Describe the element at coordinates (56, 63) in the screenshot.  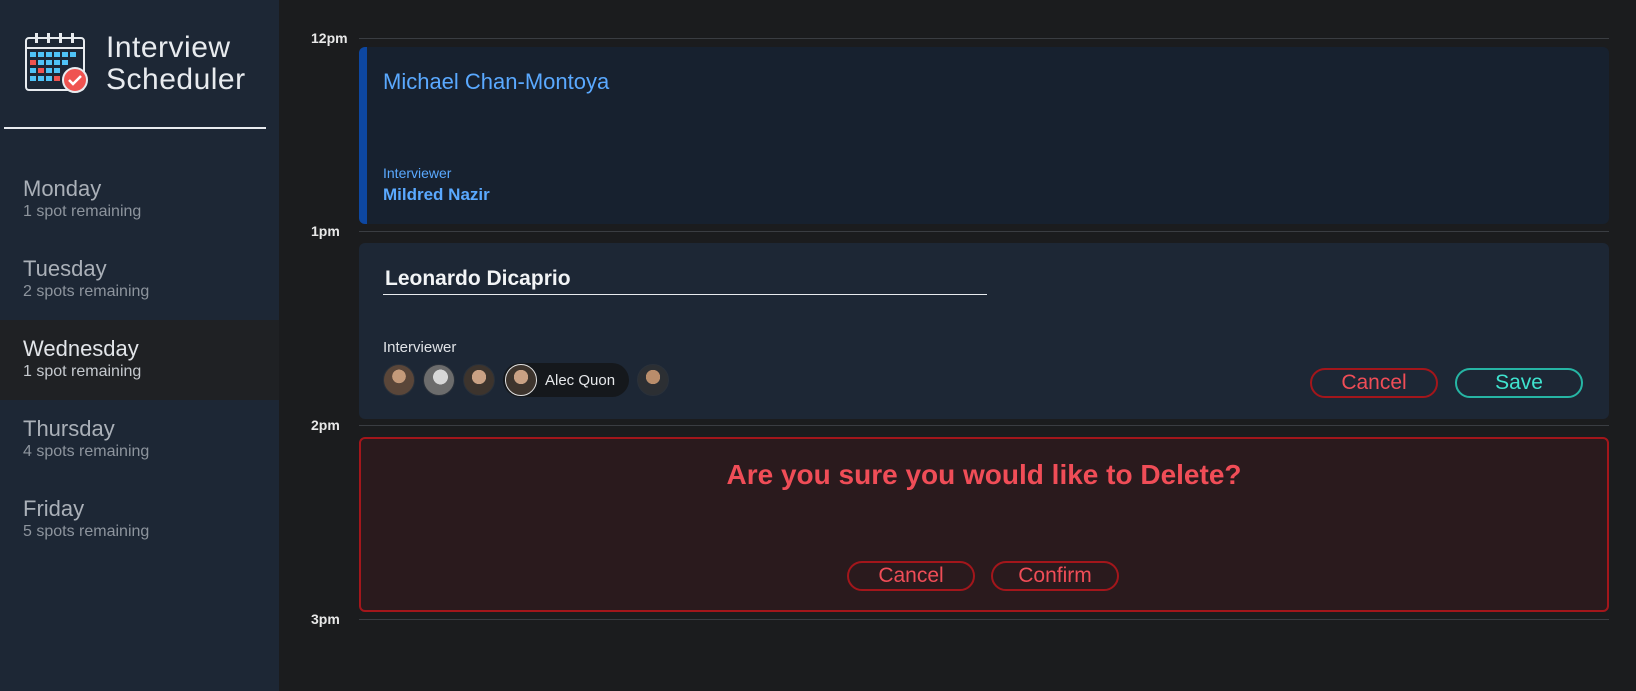
I see `calendar-icon` at that location.